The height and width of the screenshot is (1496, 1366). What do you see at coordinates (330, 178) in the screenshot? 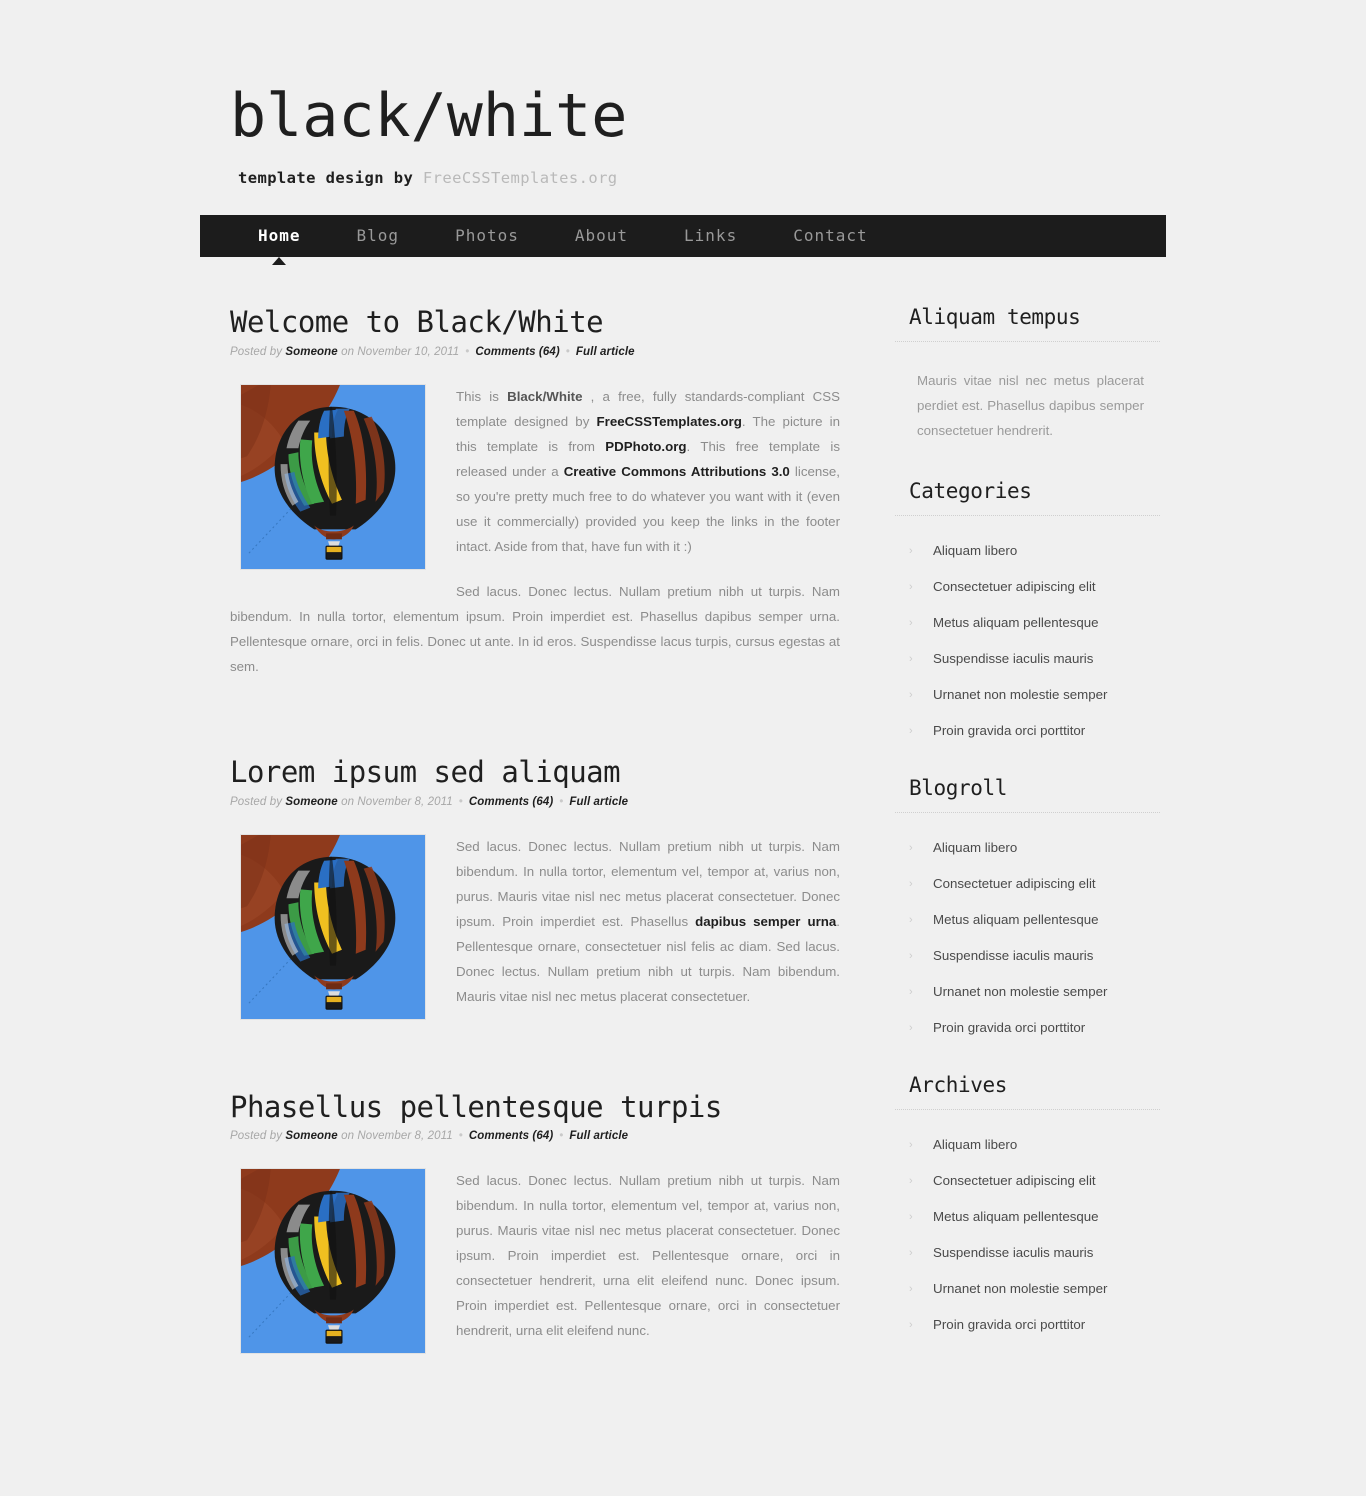
I see `tagline-prefix: template design by` at bounding box center [330, 178].